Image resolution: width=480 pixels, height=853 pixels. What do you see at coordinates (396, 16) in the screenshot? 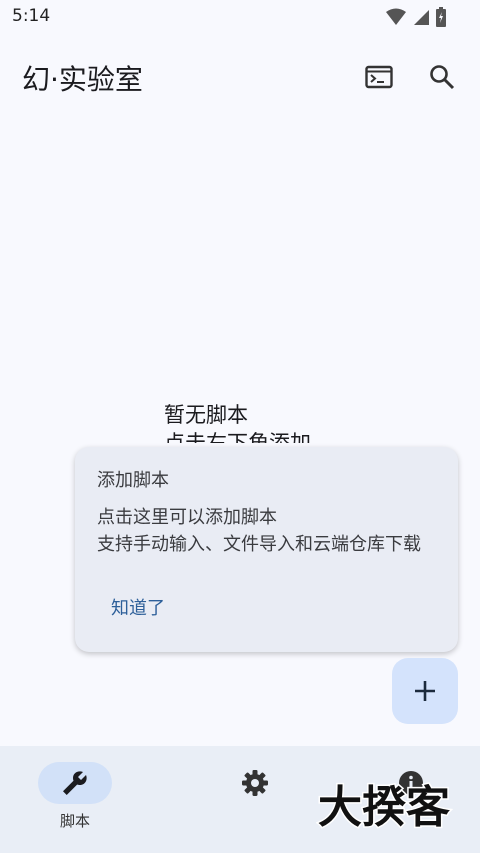
I see `wifi-icon` at bounding box center [396, 16].